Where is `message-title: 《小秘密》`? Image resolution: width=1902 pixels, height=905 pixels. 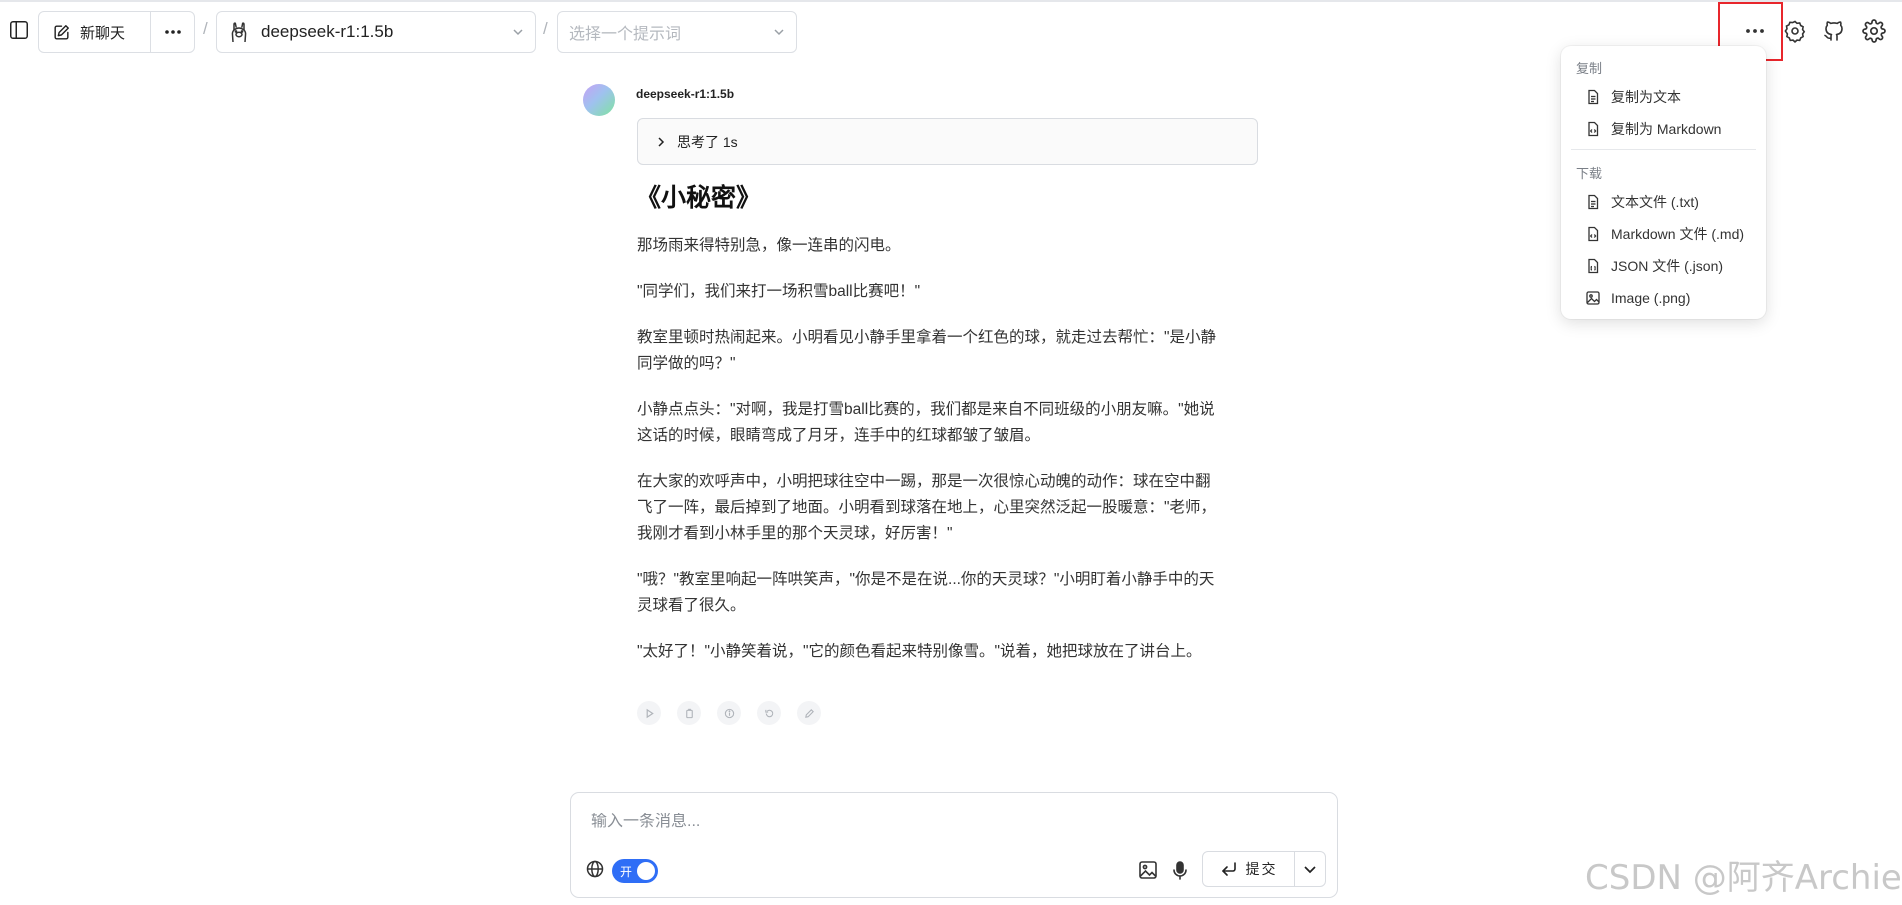 message-title: 《小秘密》 is located at coordinates (699, 197).